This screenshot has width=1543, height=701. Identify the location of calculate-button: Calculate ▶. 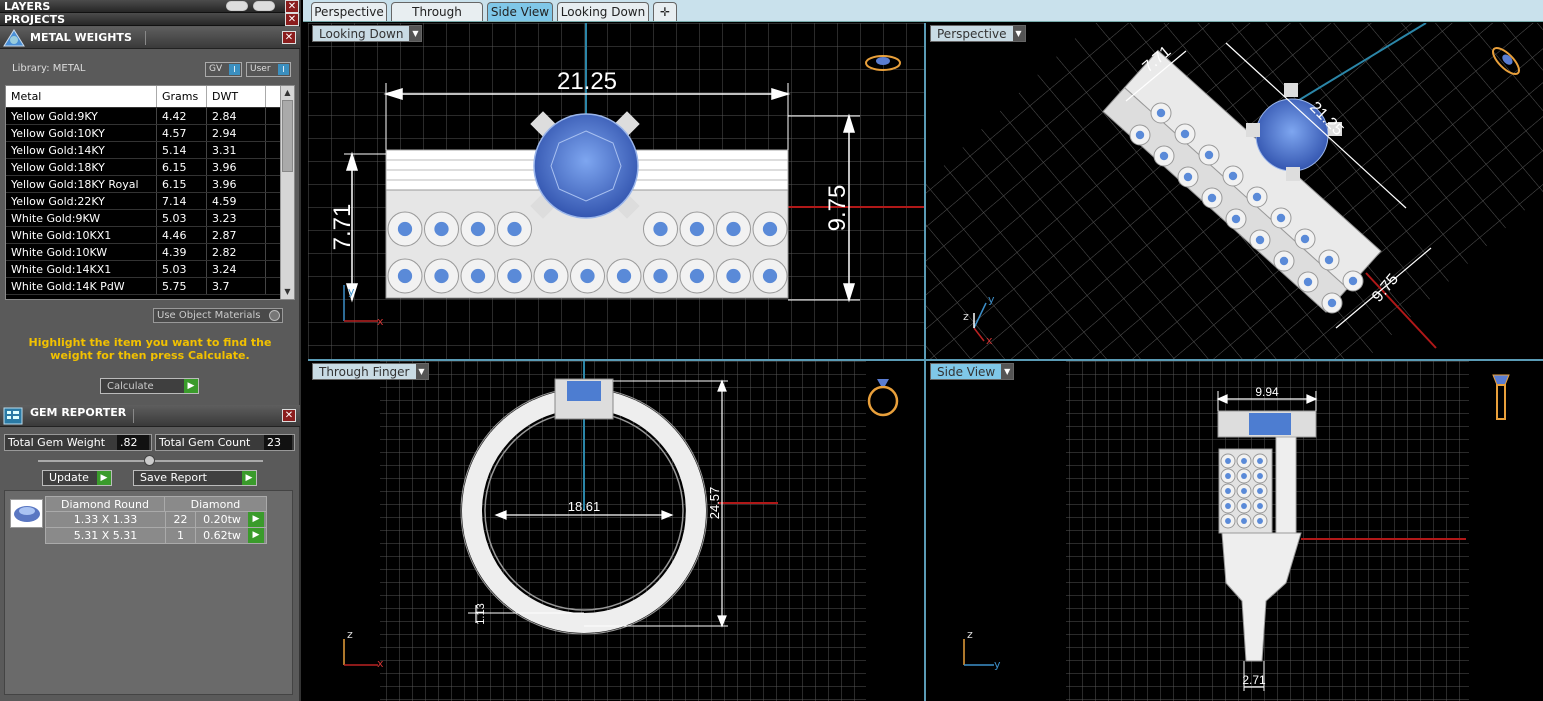
(149, 386).